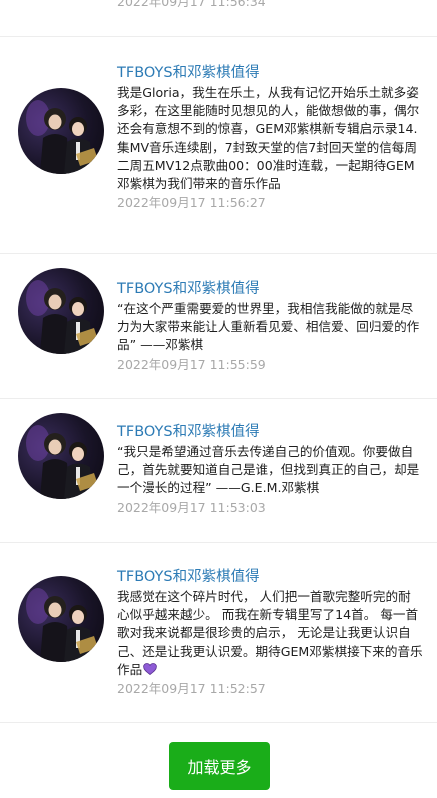  I want to click on load-more-area: 加载更多, so click(218, 768).